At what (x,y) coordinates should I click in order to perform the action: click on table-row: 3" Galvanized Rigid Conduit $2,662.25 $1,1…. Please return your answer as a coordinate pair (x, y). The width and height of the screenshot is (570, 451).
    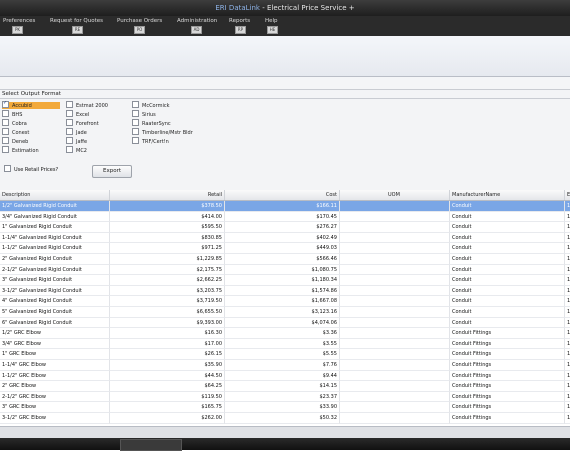
    Looking at the image, I should click on (285, 280).